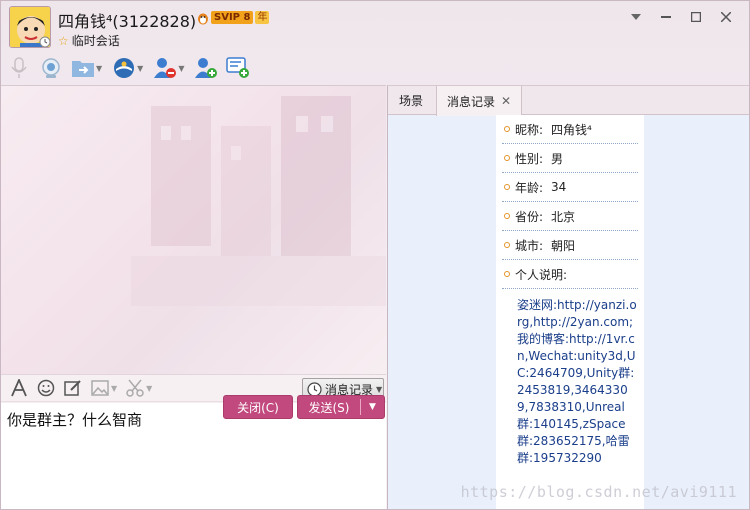 Image resolution: width=750 pixels, height=510 pixels. Describe the element at coordinates (100, 388) in the screenshot. I see `image-icon` at that location.